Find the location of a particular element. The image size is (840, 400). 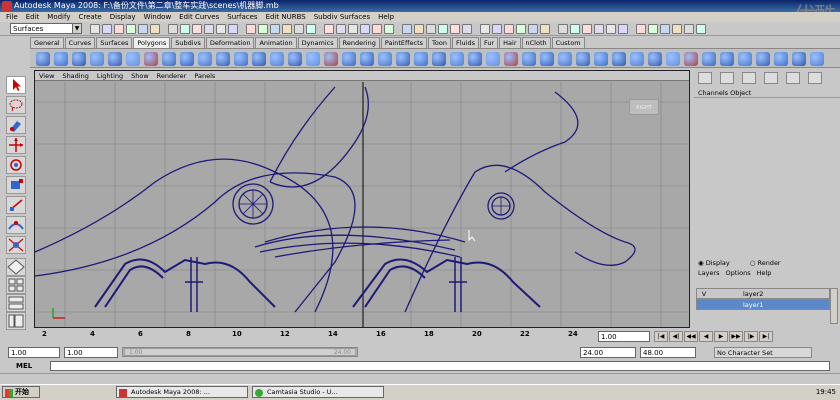

go-to-end-icon: ▶| is located at coordinates (766, 336).